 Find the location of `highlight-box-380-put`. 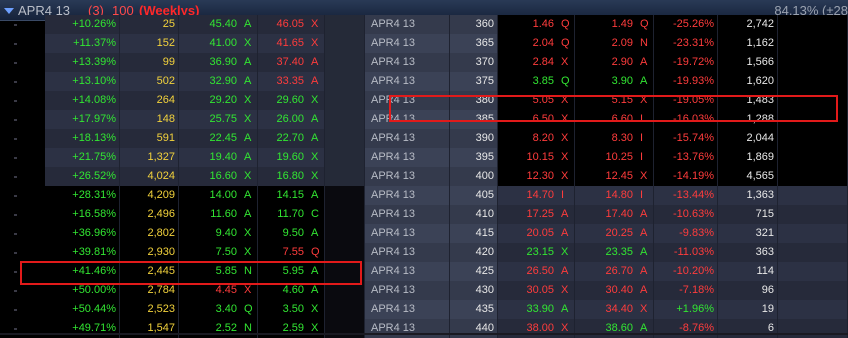

highlight-box-380-put is located at coordinates (613, 108).